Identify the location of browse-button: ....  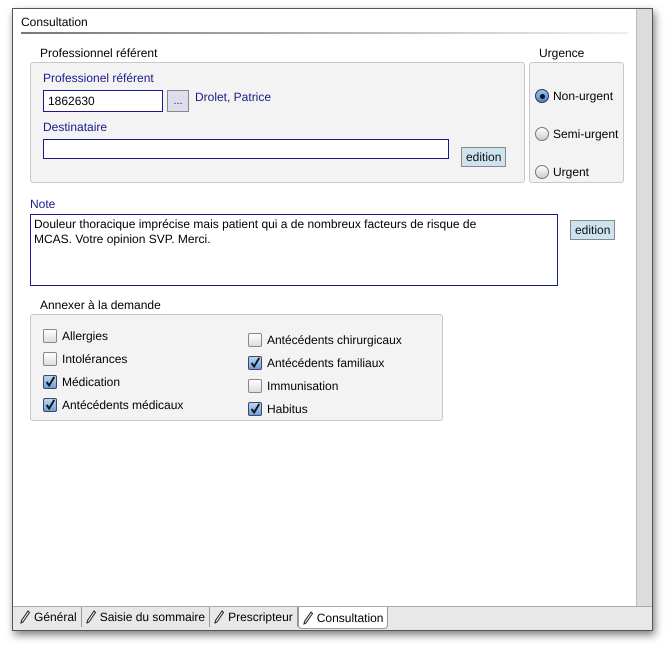
(178, 101).